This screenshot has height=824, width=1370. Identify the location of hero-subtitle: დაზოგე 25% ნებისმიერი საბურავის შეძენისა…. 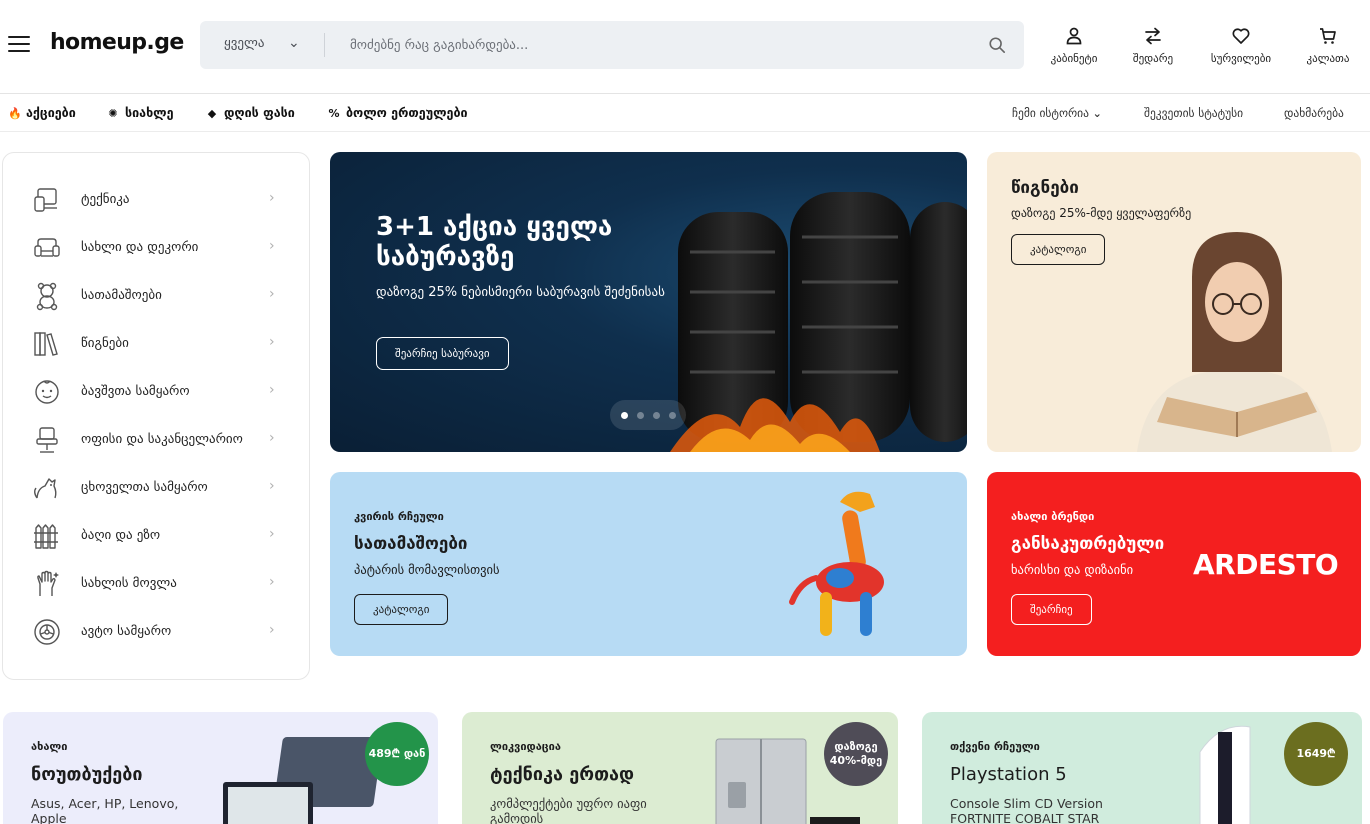
(520, 292).